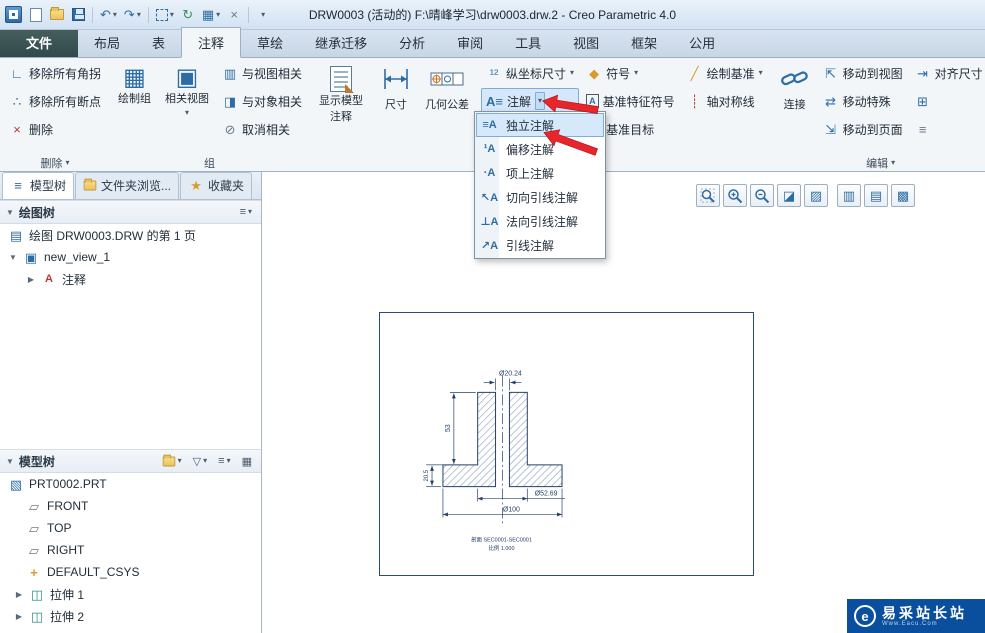 This screenshot has width=985, height=633. I want to click on dim-flange-height: 20.5, so click(427, 475).